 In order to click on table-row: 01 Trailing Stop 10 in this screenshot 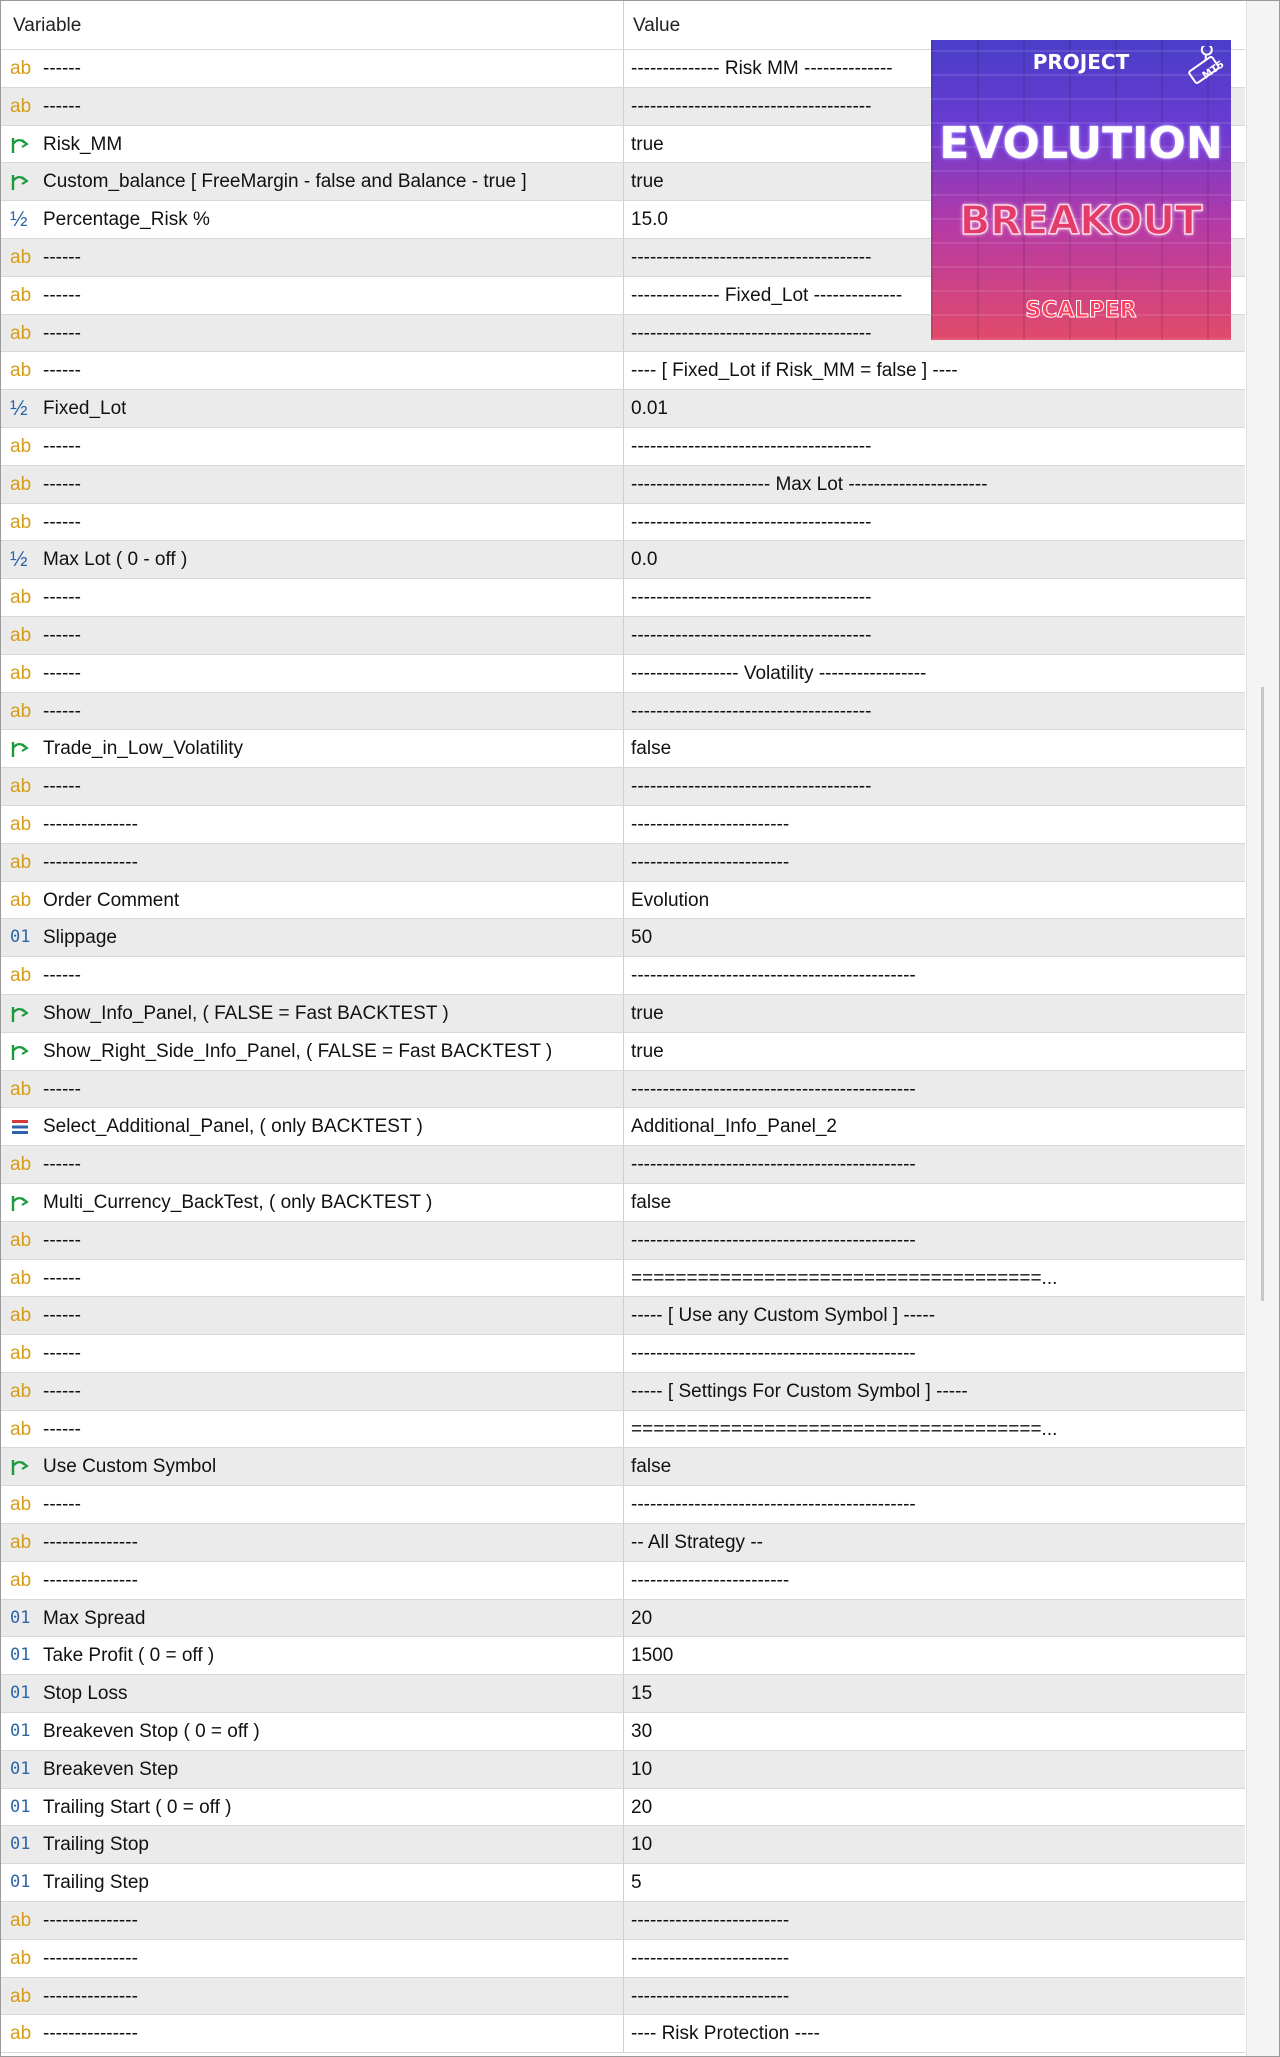, I will do `click(623, 1845)`.